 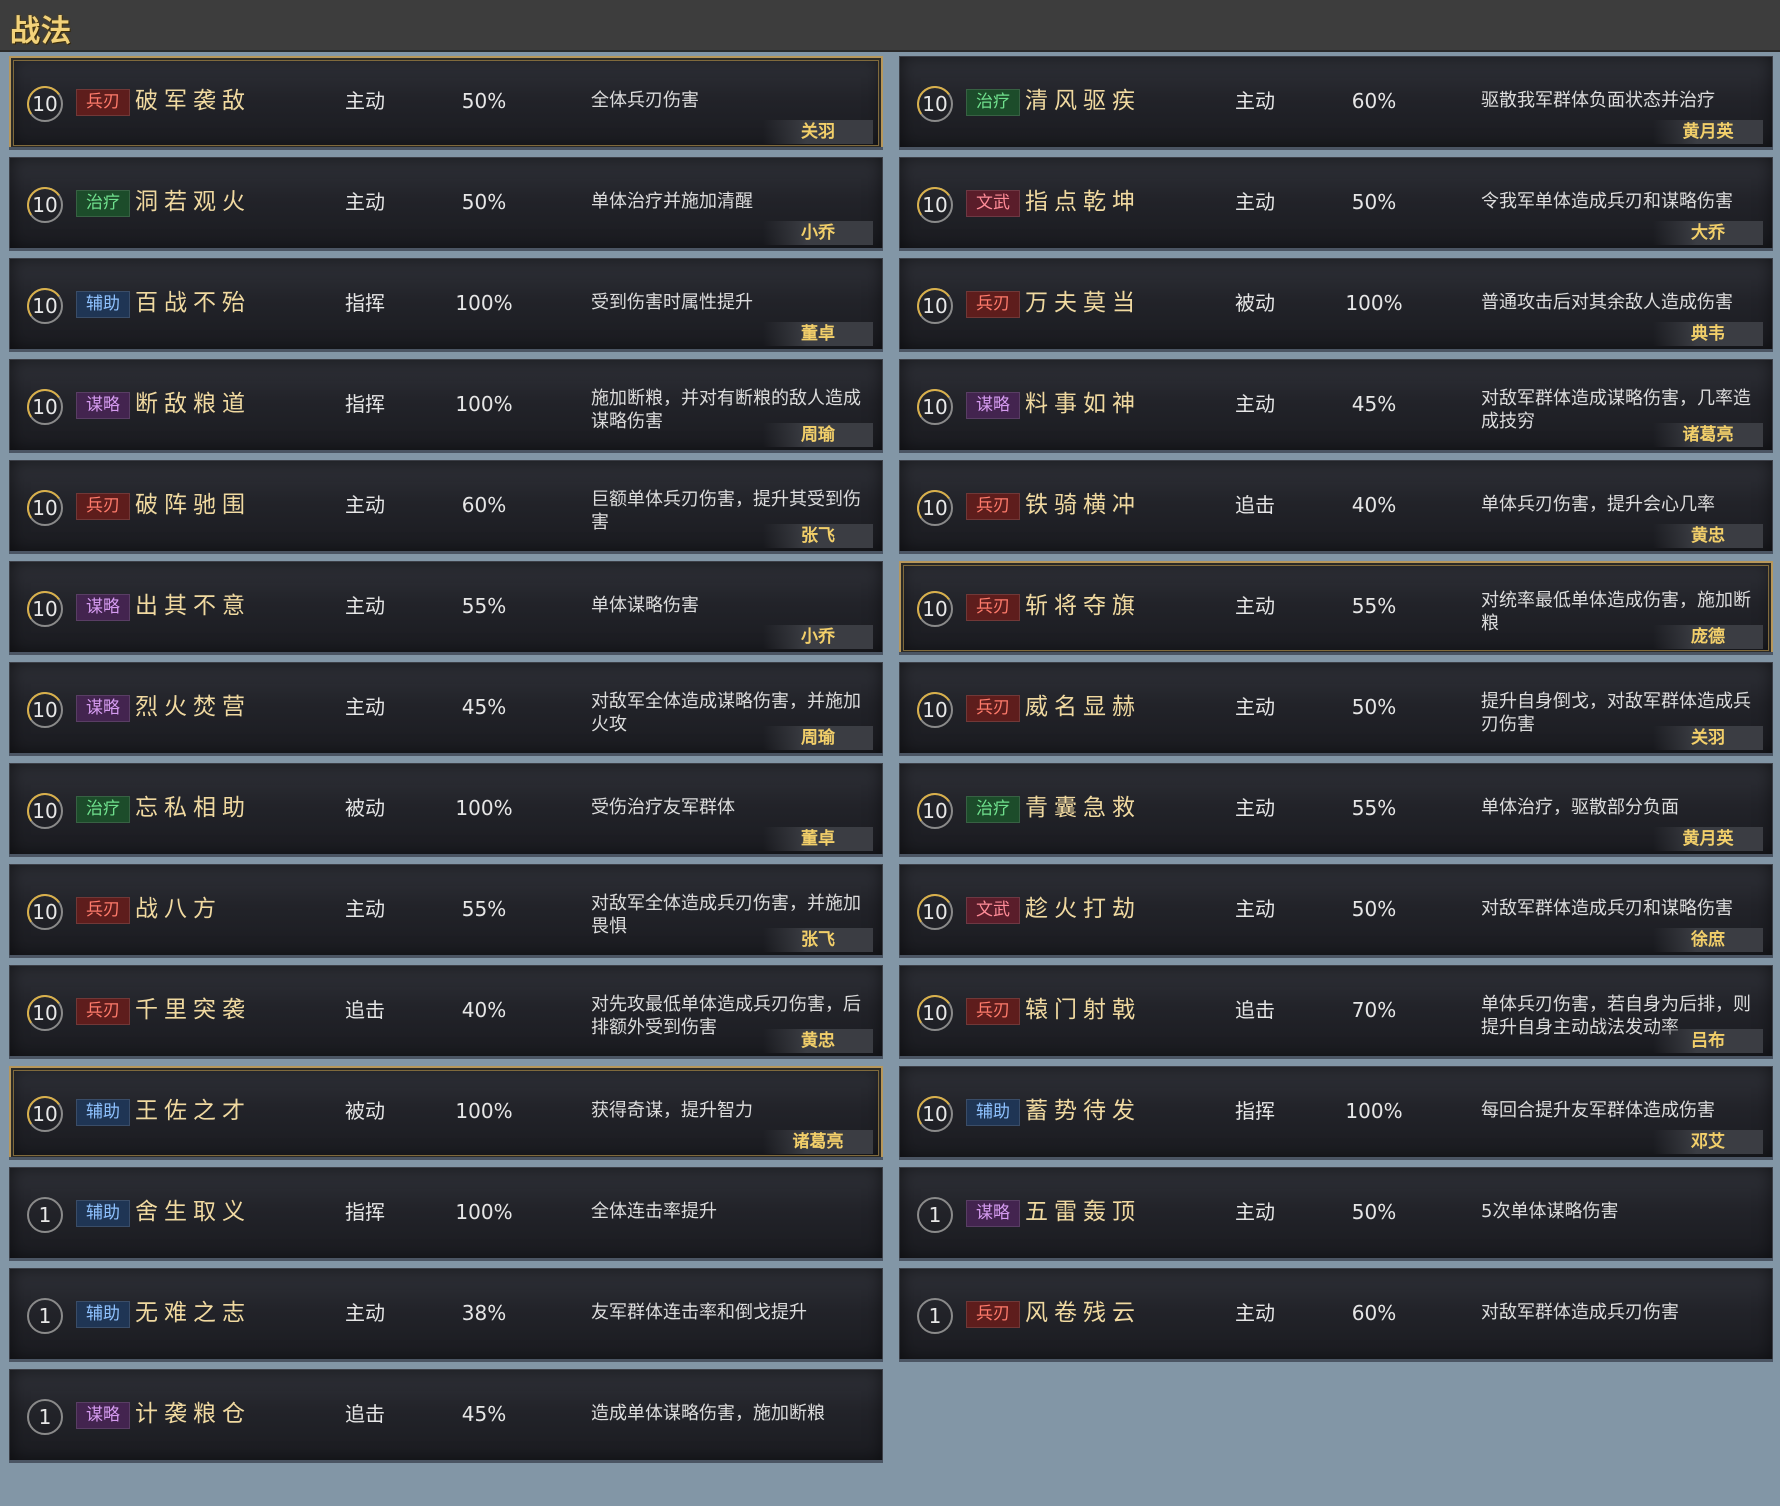 I want to click on hero-label: 张飞, so click(x=818, y=940).